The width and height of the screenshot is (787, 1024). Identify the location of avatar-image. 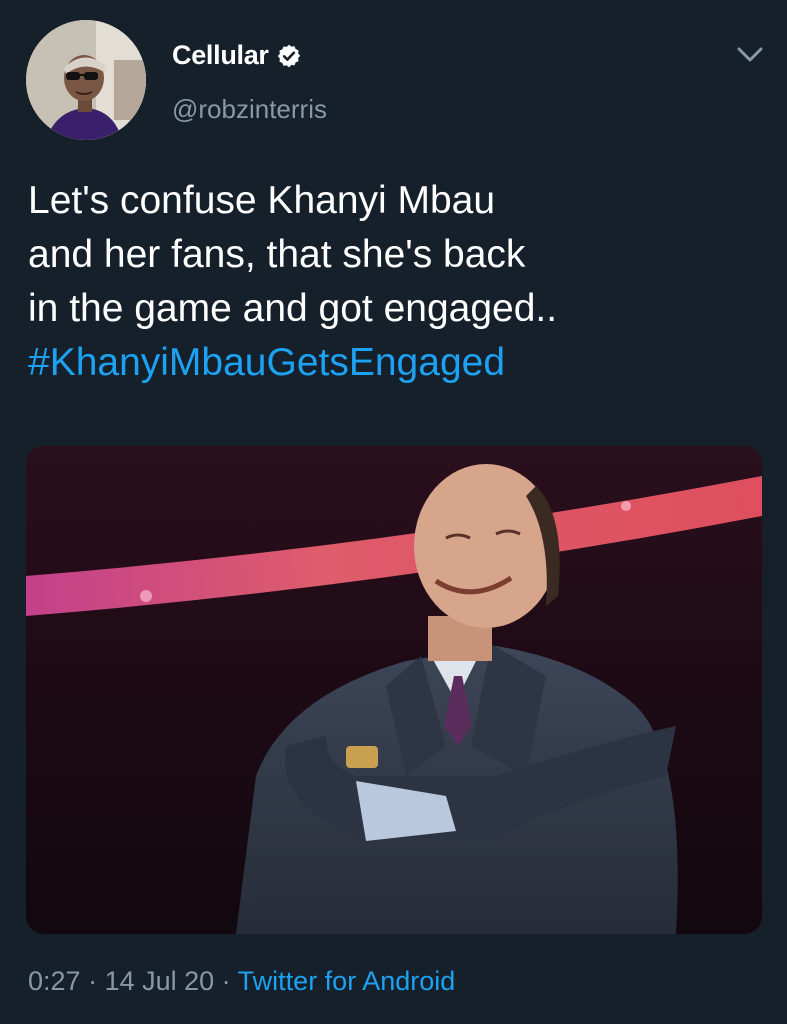
(86, 80).